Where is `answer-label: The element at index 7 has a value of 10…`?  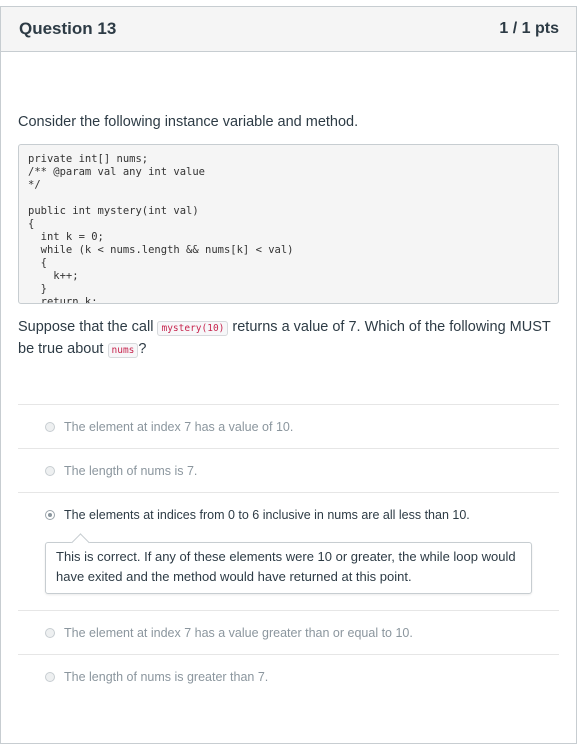 answer-label: The element at index 7 has a value of 10… is located at coordinates (179, 426).